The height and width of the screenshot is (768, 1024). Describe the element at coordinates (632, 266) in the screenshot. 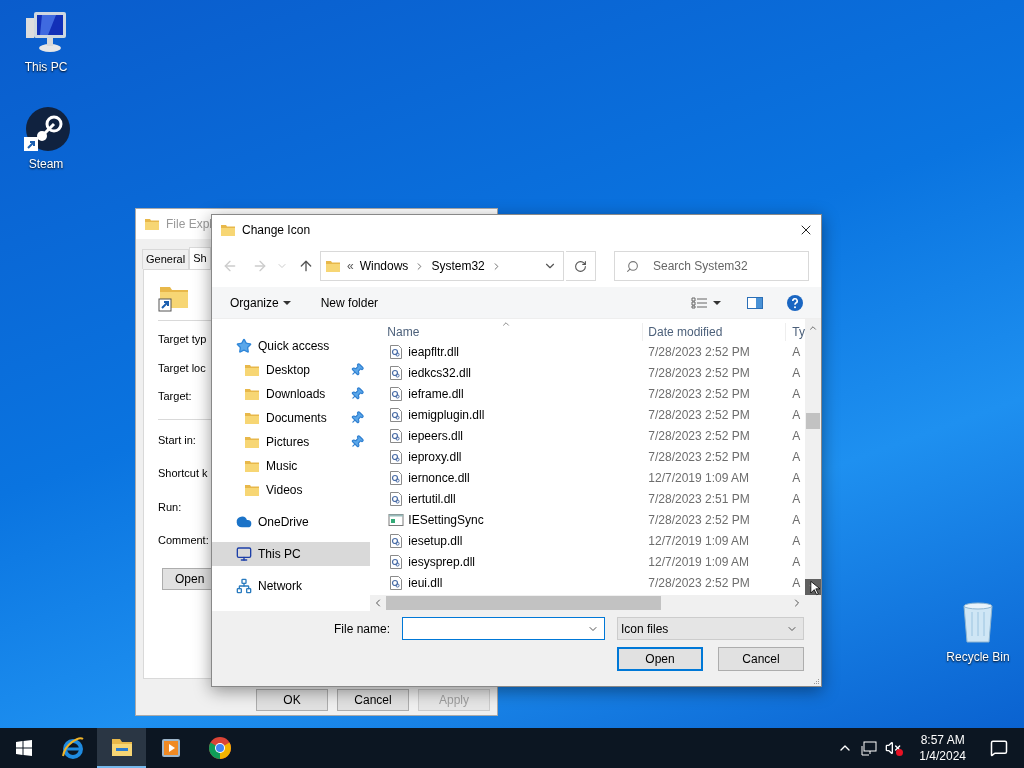

I see `search-icon` at that location.